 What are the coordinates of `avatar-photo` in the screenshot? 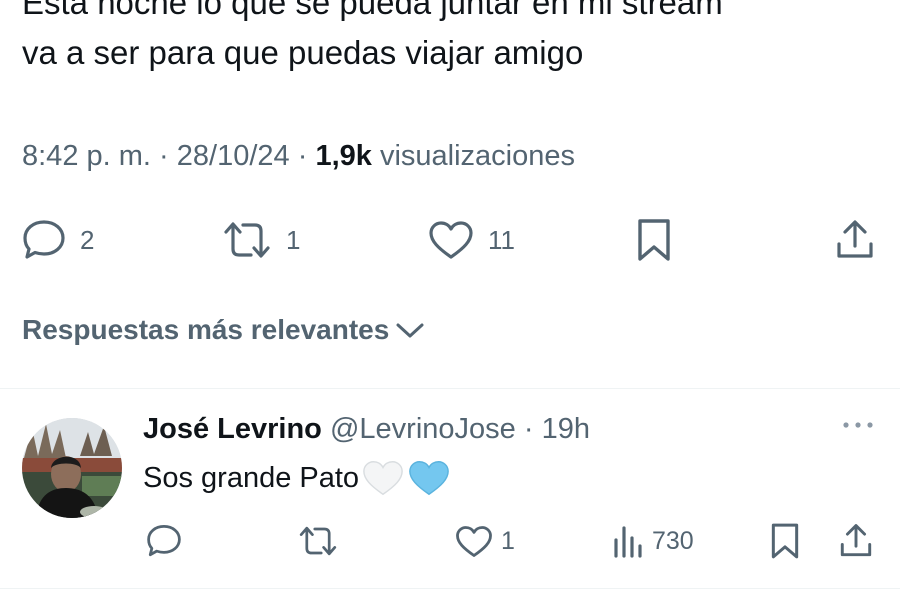 It's located at (72, 468).